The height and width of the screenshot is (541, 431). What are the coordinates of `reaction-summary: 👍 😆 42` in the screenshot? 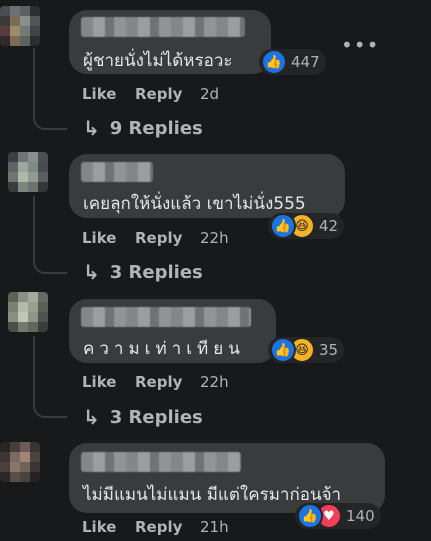 It's located at (306, 226).